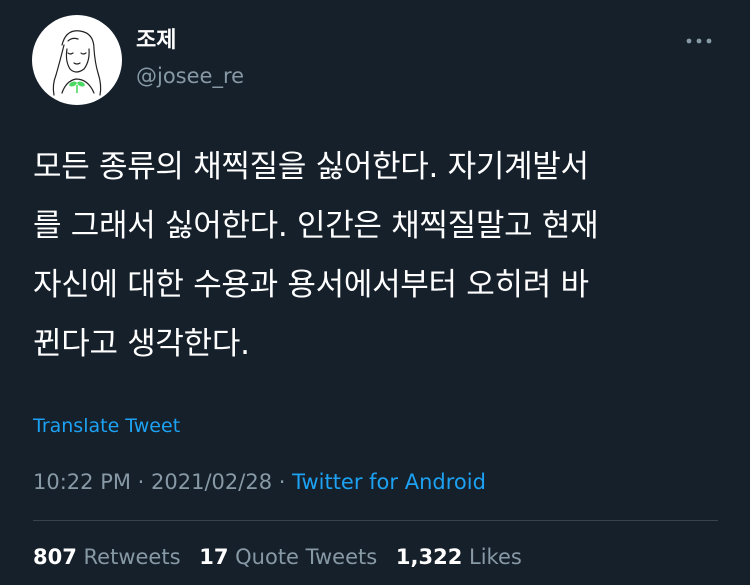 Image resolution: width=750 pixels, height=585 pixels. What do you see at coordinates (106, 426) in the screenshot?
I see `translate-tweet-link: Translate Tweet` at bounding box center [106, 426].